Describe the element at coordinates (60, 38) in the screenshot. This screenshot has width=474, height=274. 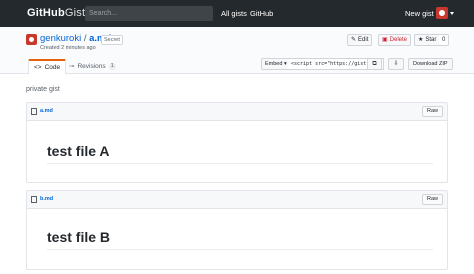
I see `owner-link: genkuroki` at that location.